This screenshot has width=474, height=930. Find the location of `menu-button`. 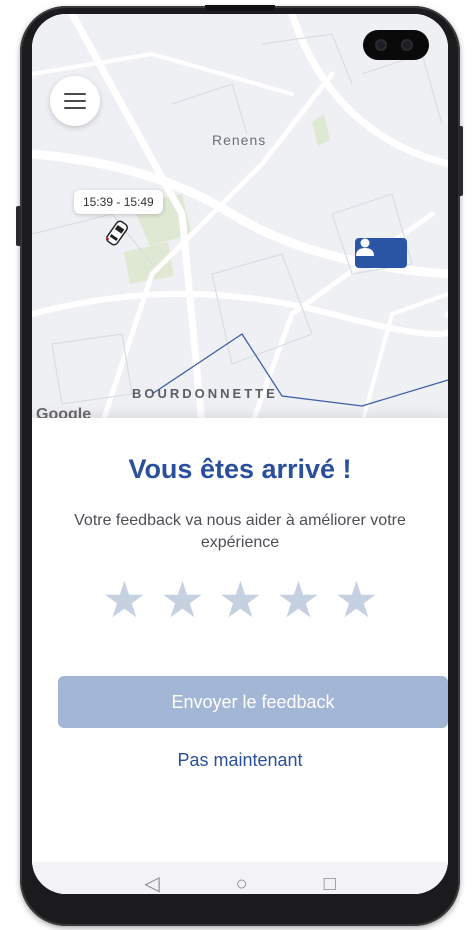

menu-button is located at coordinates (75, 101).